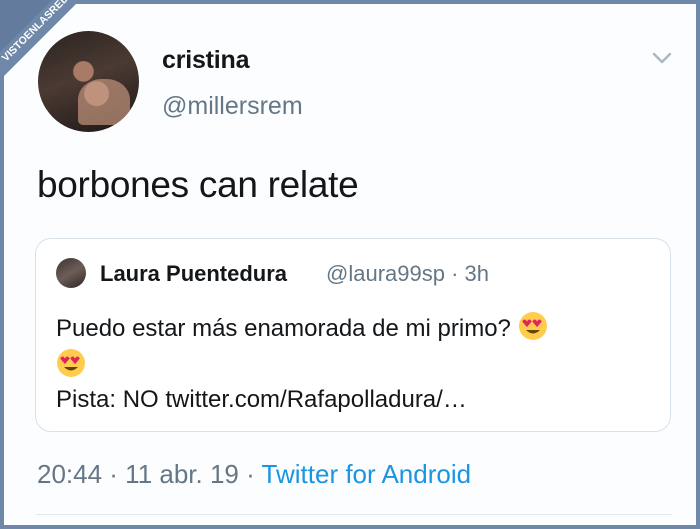 This screenshot has height=529, width=700. What do you see at coordinates (232, 106) in the screenshot?
I see `author-handle: @millersrem` at bounding box center [232, 106].